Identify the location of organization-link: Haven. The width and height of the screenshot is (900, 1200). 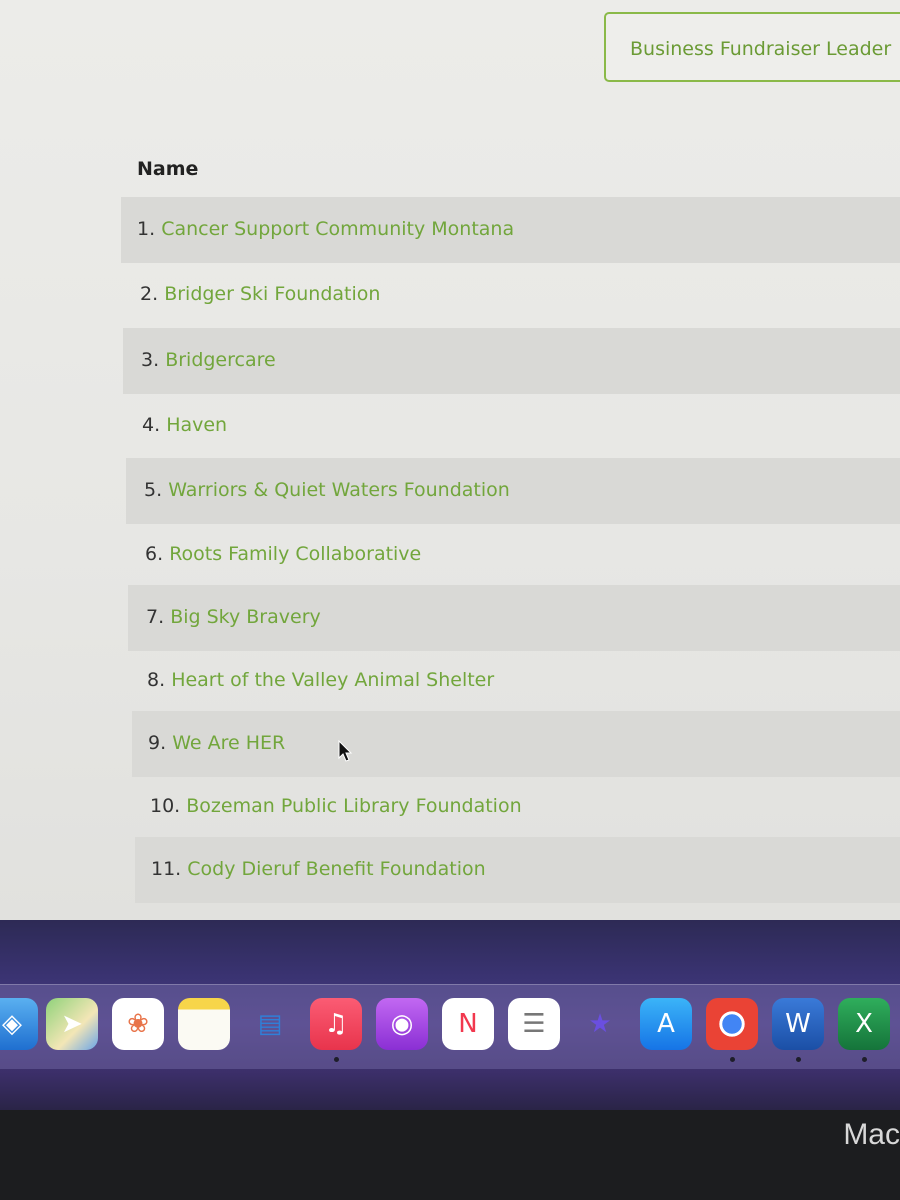
(196, 425).